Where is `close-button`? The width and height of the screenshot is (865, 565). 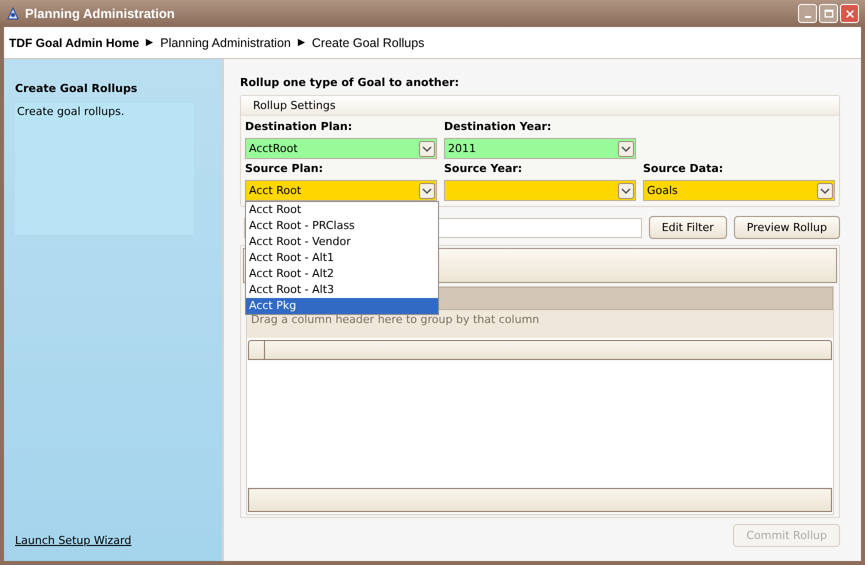
close-button is located at coordinates (849, 13).